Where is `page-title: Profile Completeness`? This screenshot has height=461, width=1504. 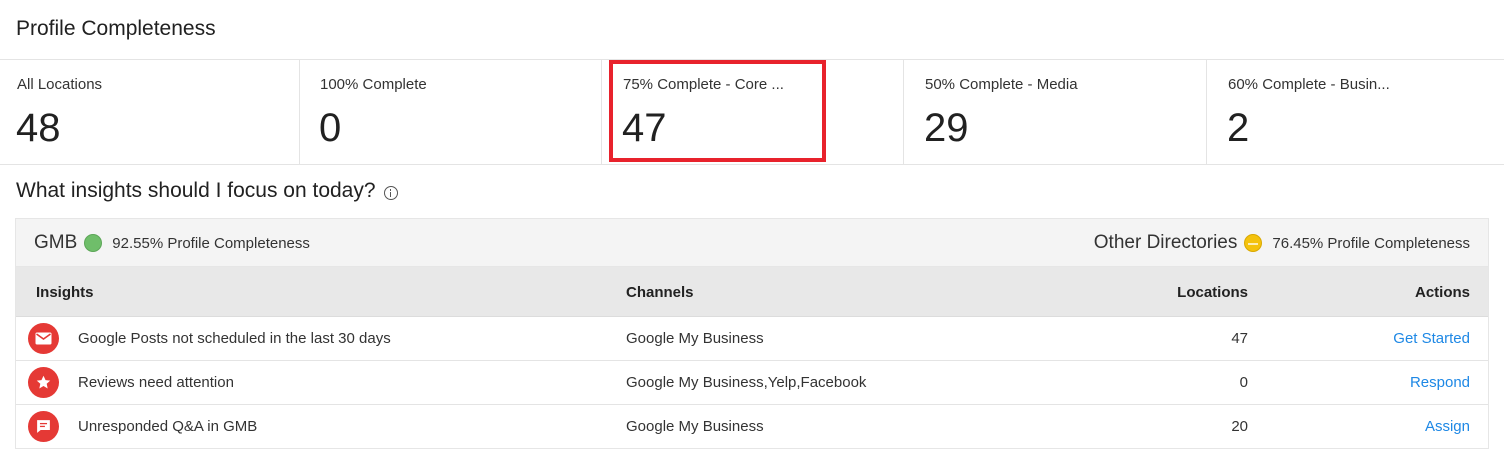 page-title: Profile Completeness is located at coordinates (116, 28).